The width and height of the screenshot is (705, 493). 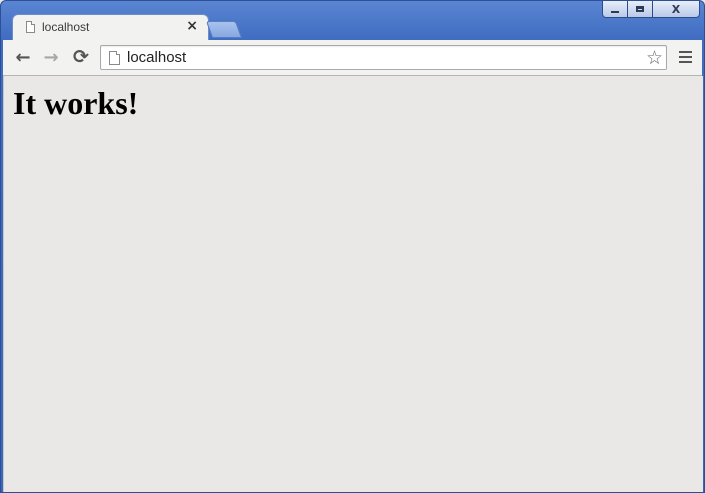 What do you see at coordinates (192, 26) in the screenshot?
I see `tab-close-icon: ×` at bounding box center [192, 26].